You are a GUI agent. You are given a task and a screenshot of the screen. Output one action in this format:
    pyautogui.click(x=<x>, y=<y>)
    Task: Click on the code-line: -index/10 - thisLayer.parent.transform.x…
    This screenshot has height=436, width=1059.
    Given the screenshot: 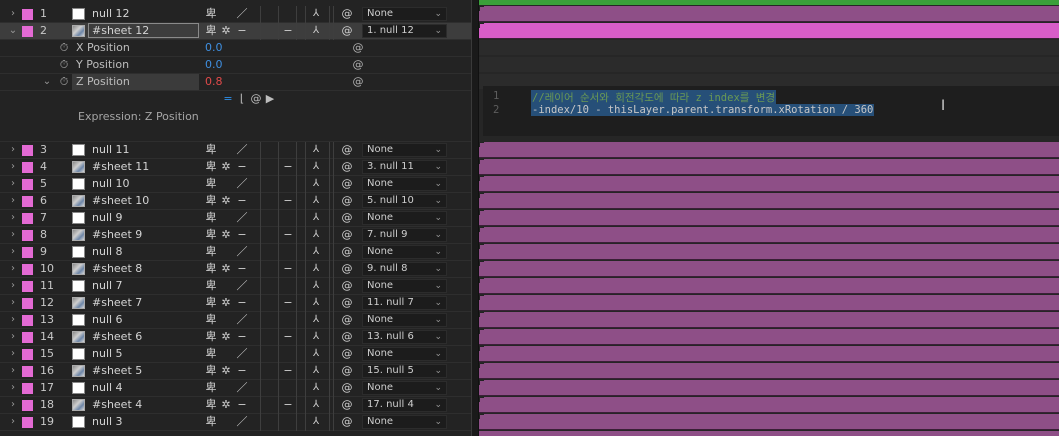 What is the action you would take?
    pyautogui.click(x=703, y=110)
    